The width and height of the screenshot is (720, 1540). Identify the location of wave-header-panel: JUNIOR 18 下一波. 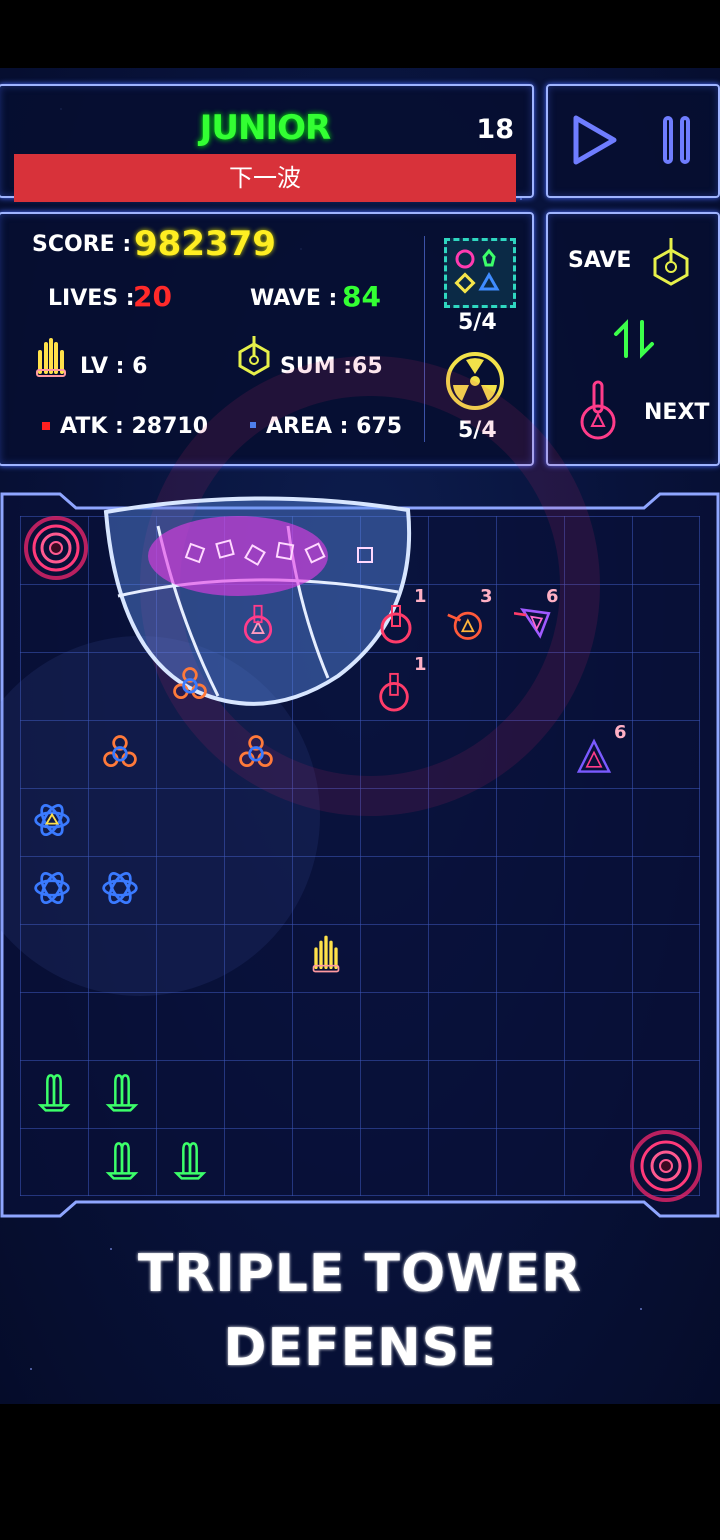
(267, 143).